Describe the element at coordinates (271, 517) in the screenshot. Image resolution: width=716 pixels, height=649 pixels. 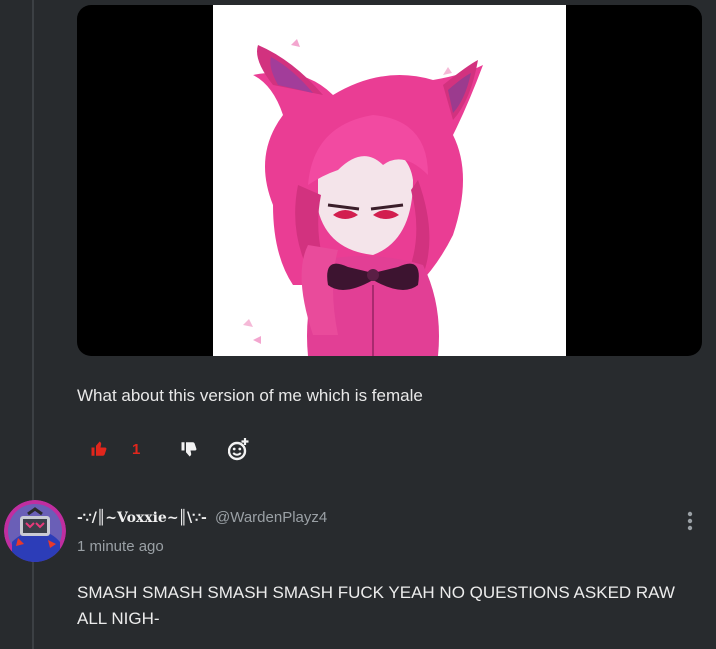
I see `user-handle: @WardenPlayz4` at that location.